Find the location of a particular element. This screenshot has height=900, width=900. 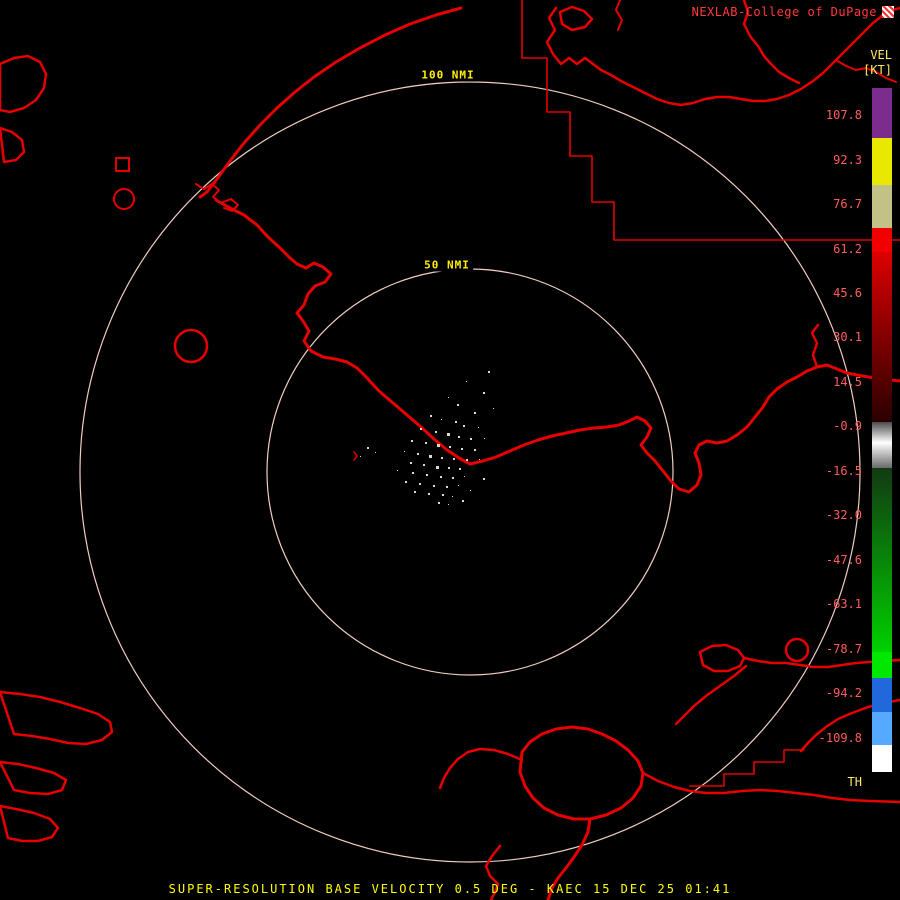

colorbar-unit-label: [KT] is located at coordinates (877, 70).